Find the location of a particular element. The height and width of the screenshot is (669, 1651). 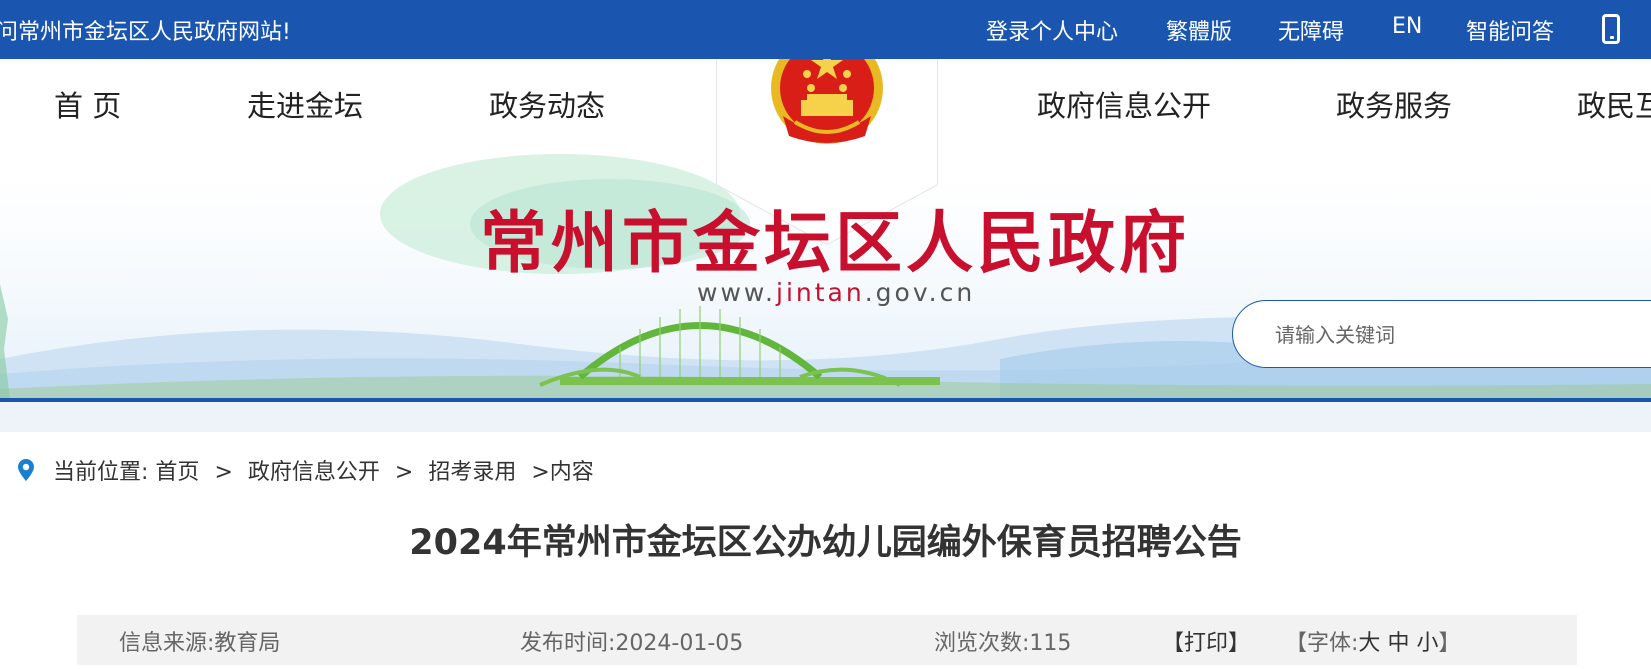

site-url-accent: jintan is located at coordinates (820, 292).